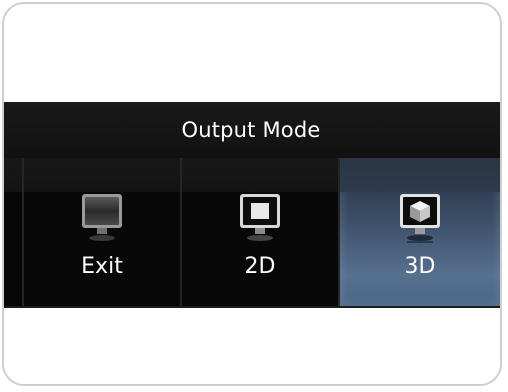 Image resolution: width=508 pixels, height=392 pixels. I want to click on monitor-2d-icon, so click(260, 217).